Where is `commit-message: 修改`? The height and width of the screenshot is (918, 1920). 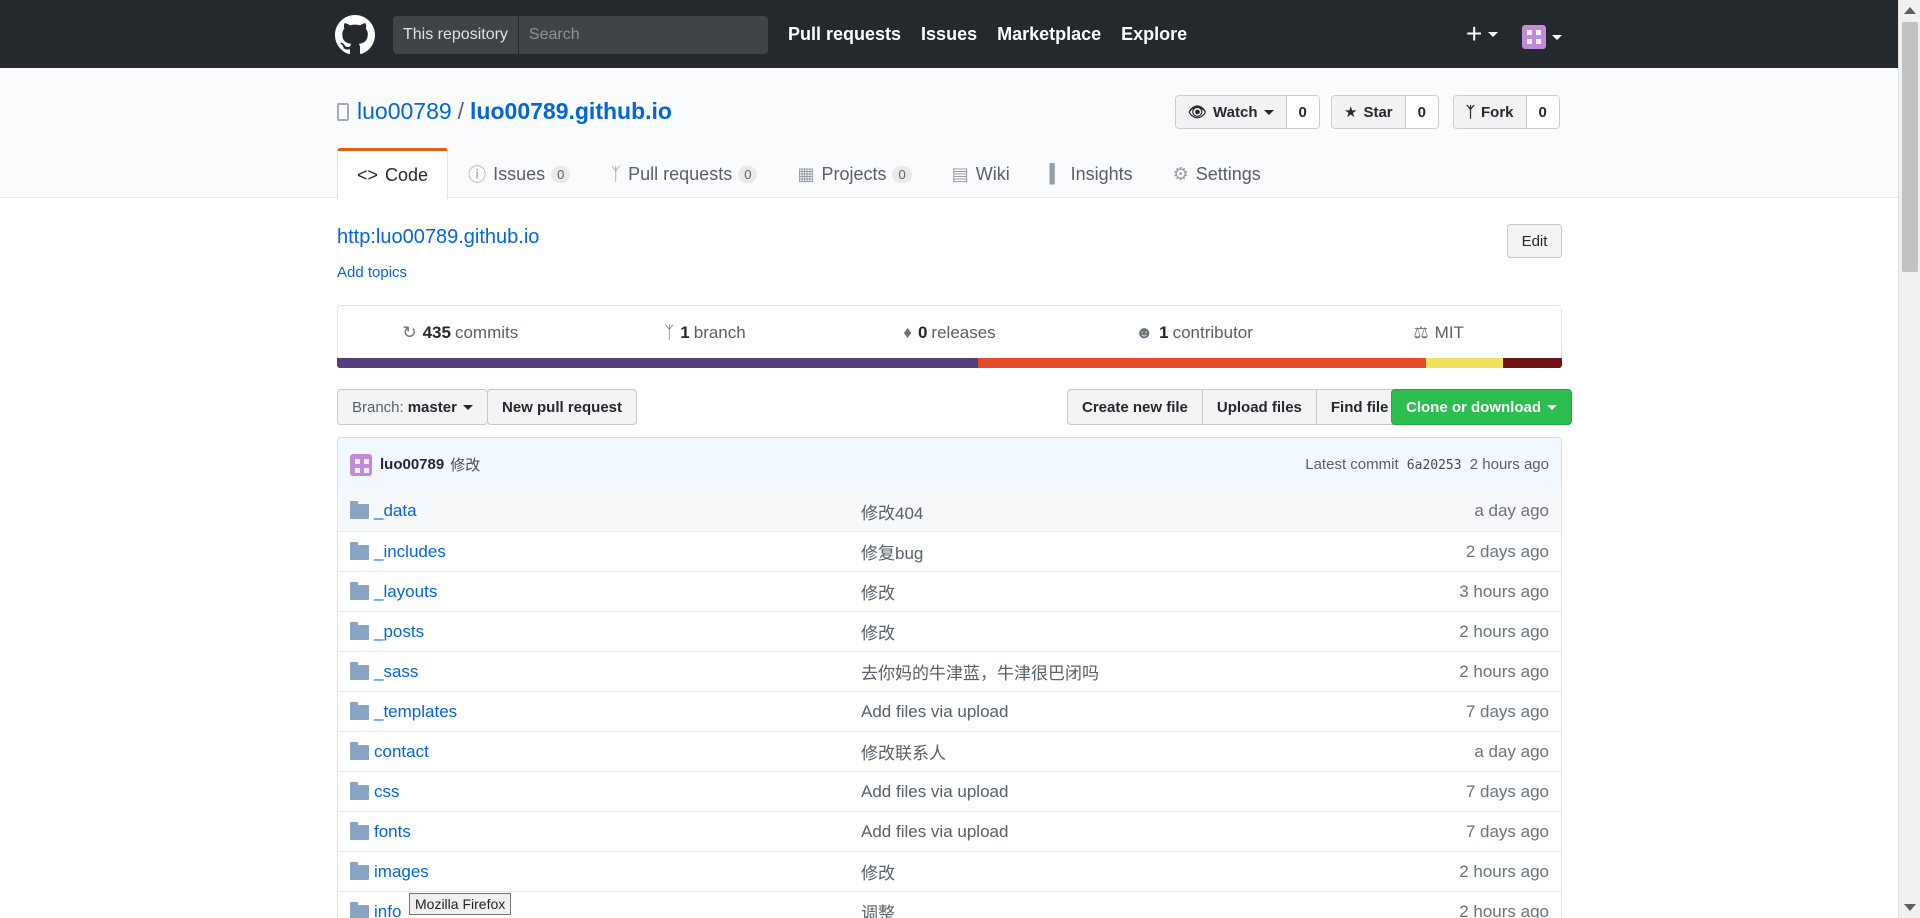
commit-message: 修改 is located at coordinates (465, 464).